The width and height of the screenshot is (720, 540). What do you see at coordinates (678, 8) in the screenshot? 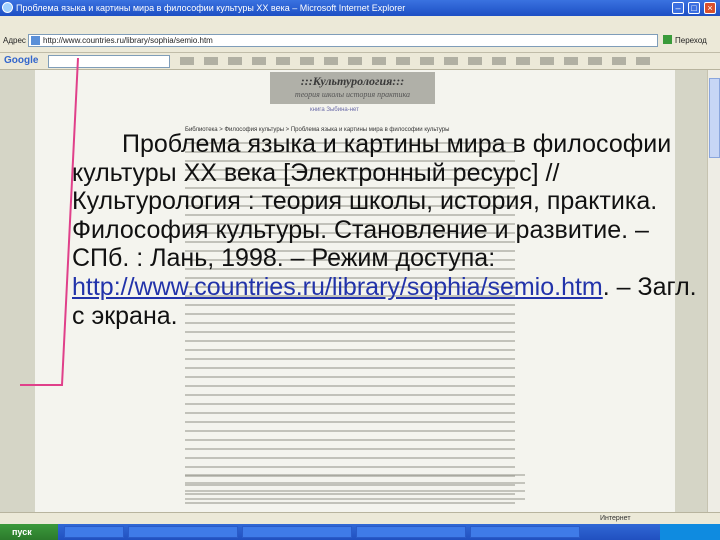
I see `minimize-icon: –` at bounding box center [678, 8].